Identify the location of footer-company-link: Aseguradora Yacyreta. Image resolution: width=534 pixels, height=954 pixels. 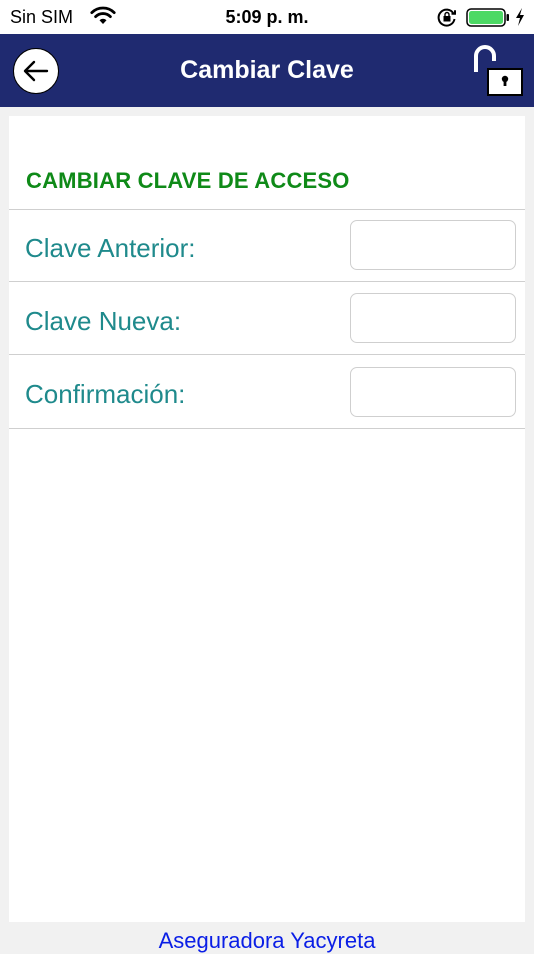
(267, 941).